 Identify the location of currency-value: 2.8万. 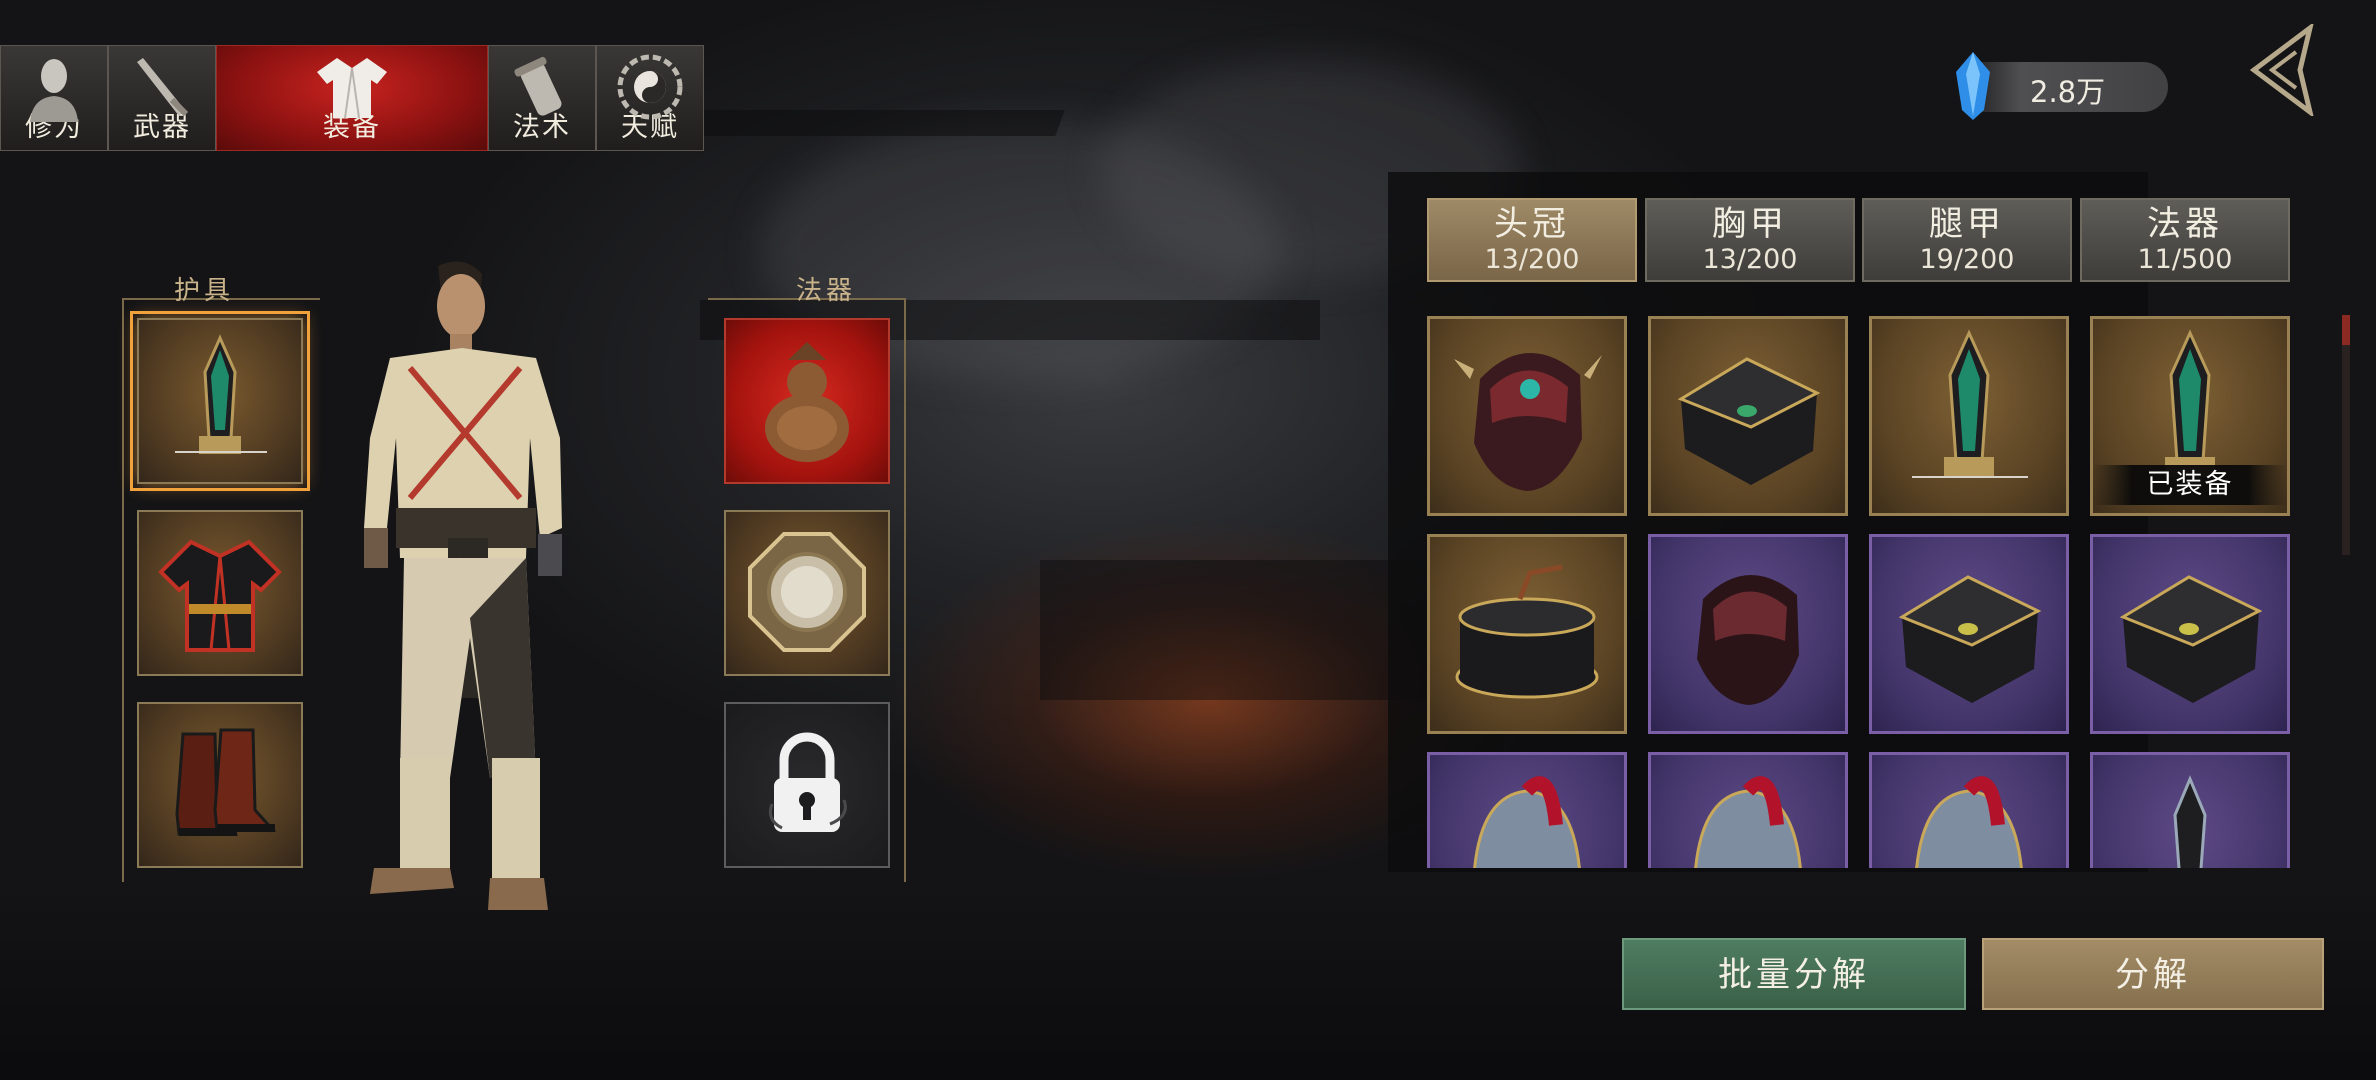
(2068, 92).